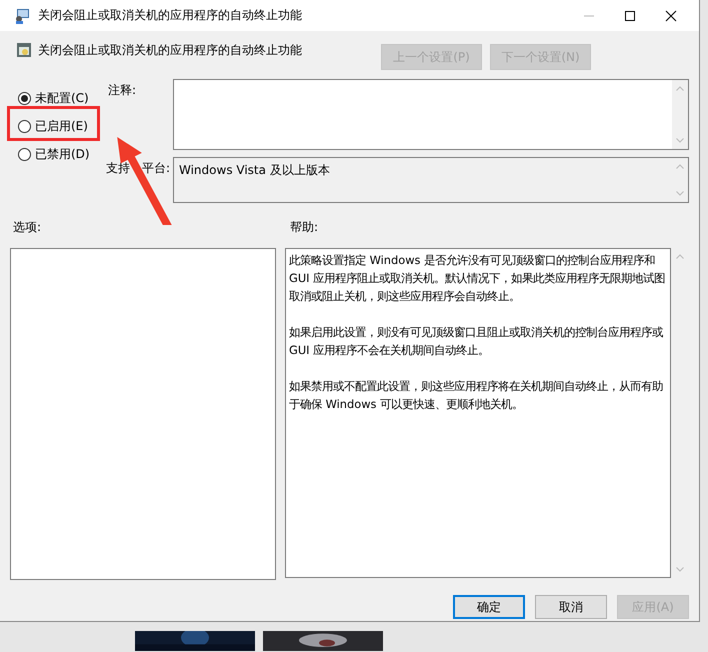 This screenshot has width=708, height=652. What do you see at coordinates (431, 114) in the screenshot?
I see `comment-field` at bounding box center [431, 114].